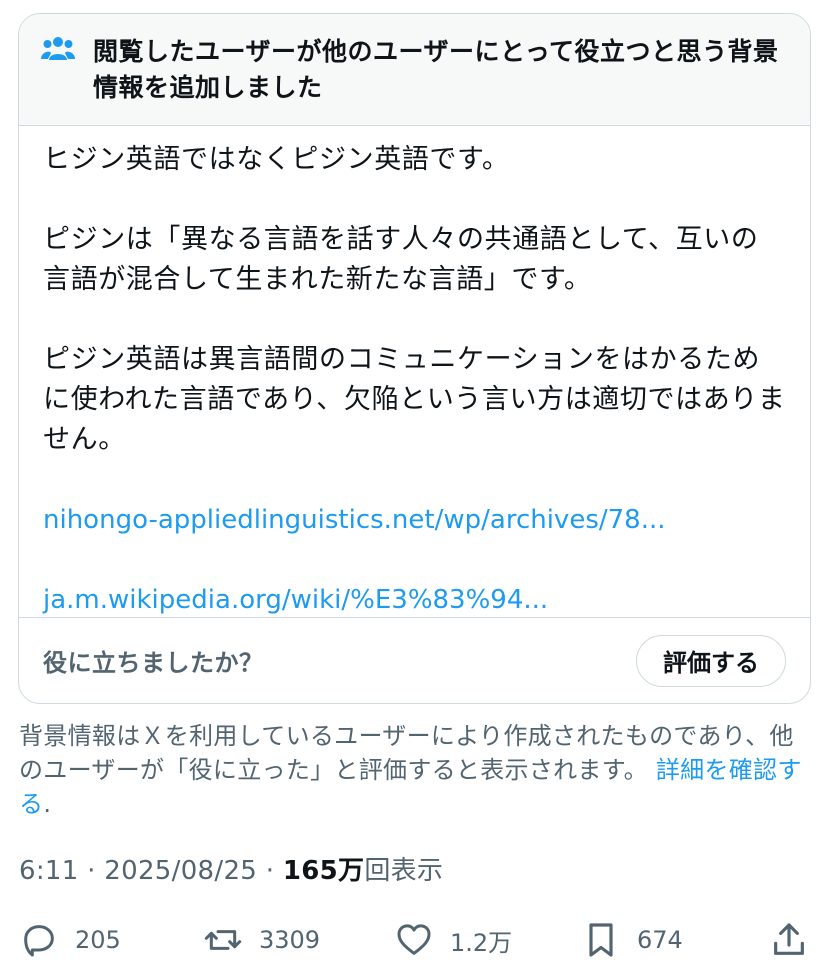 The height and width of the screenshot is (978, 828). Describe the element at coordinates (414, 660) in the screenshot. I see `note-footer: 役に立ちましたか？ 評価する` at that location.